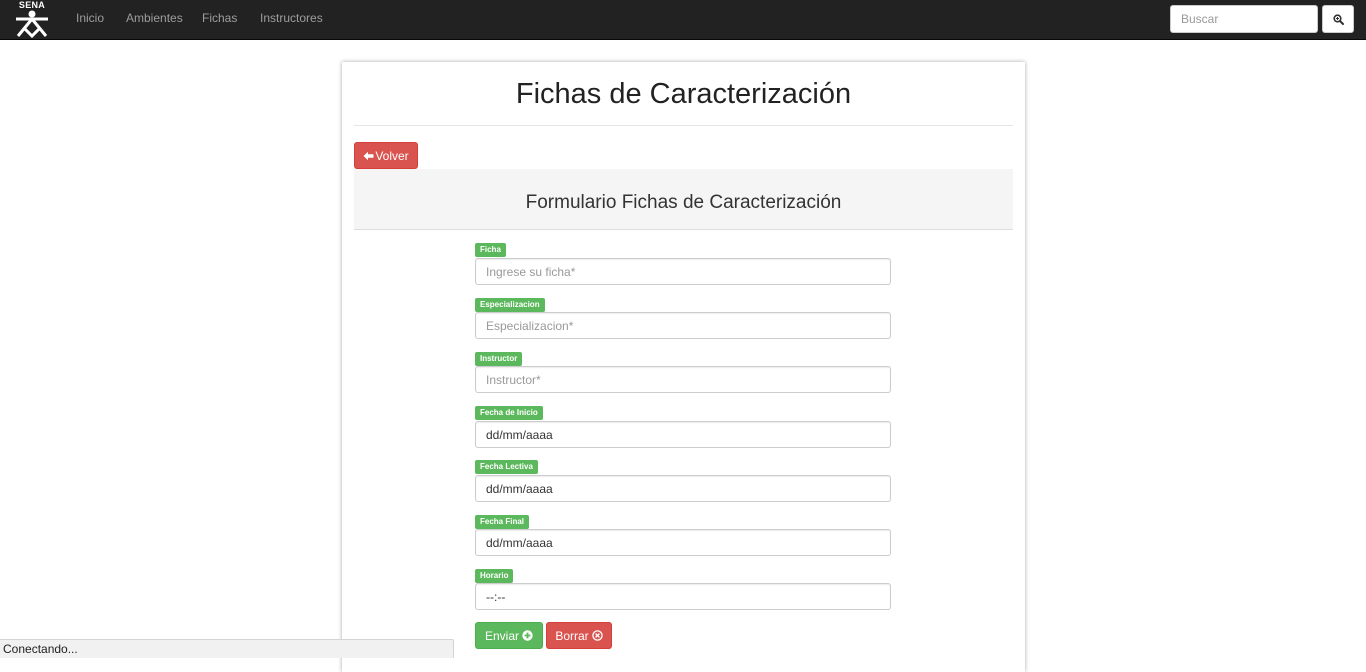 The height and width of the screenshot is (672, 1366). I want to click on fecha-lectiva-input, so click(683, 488).